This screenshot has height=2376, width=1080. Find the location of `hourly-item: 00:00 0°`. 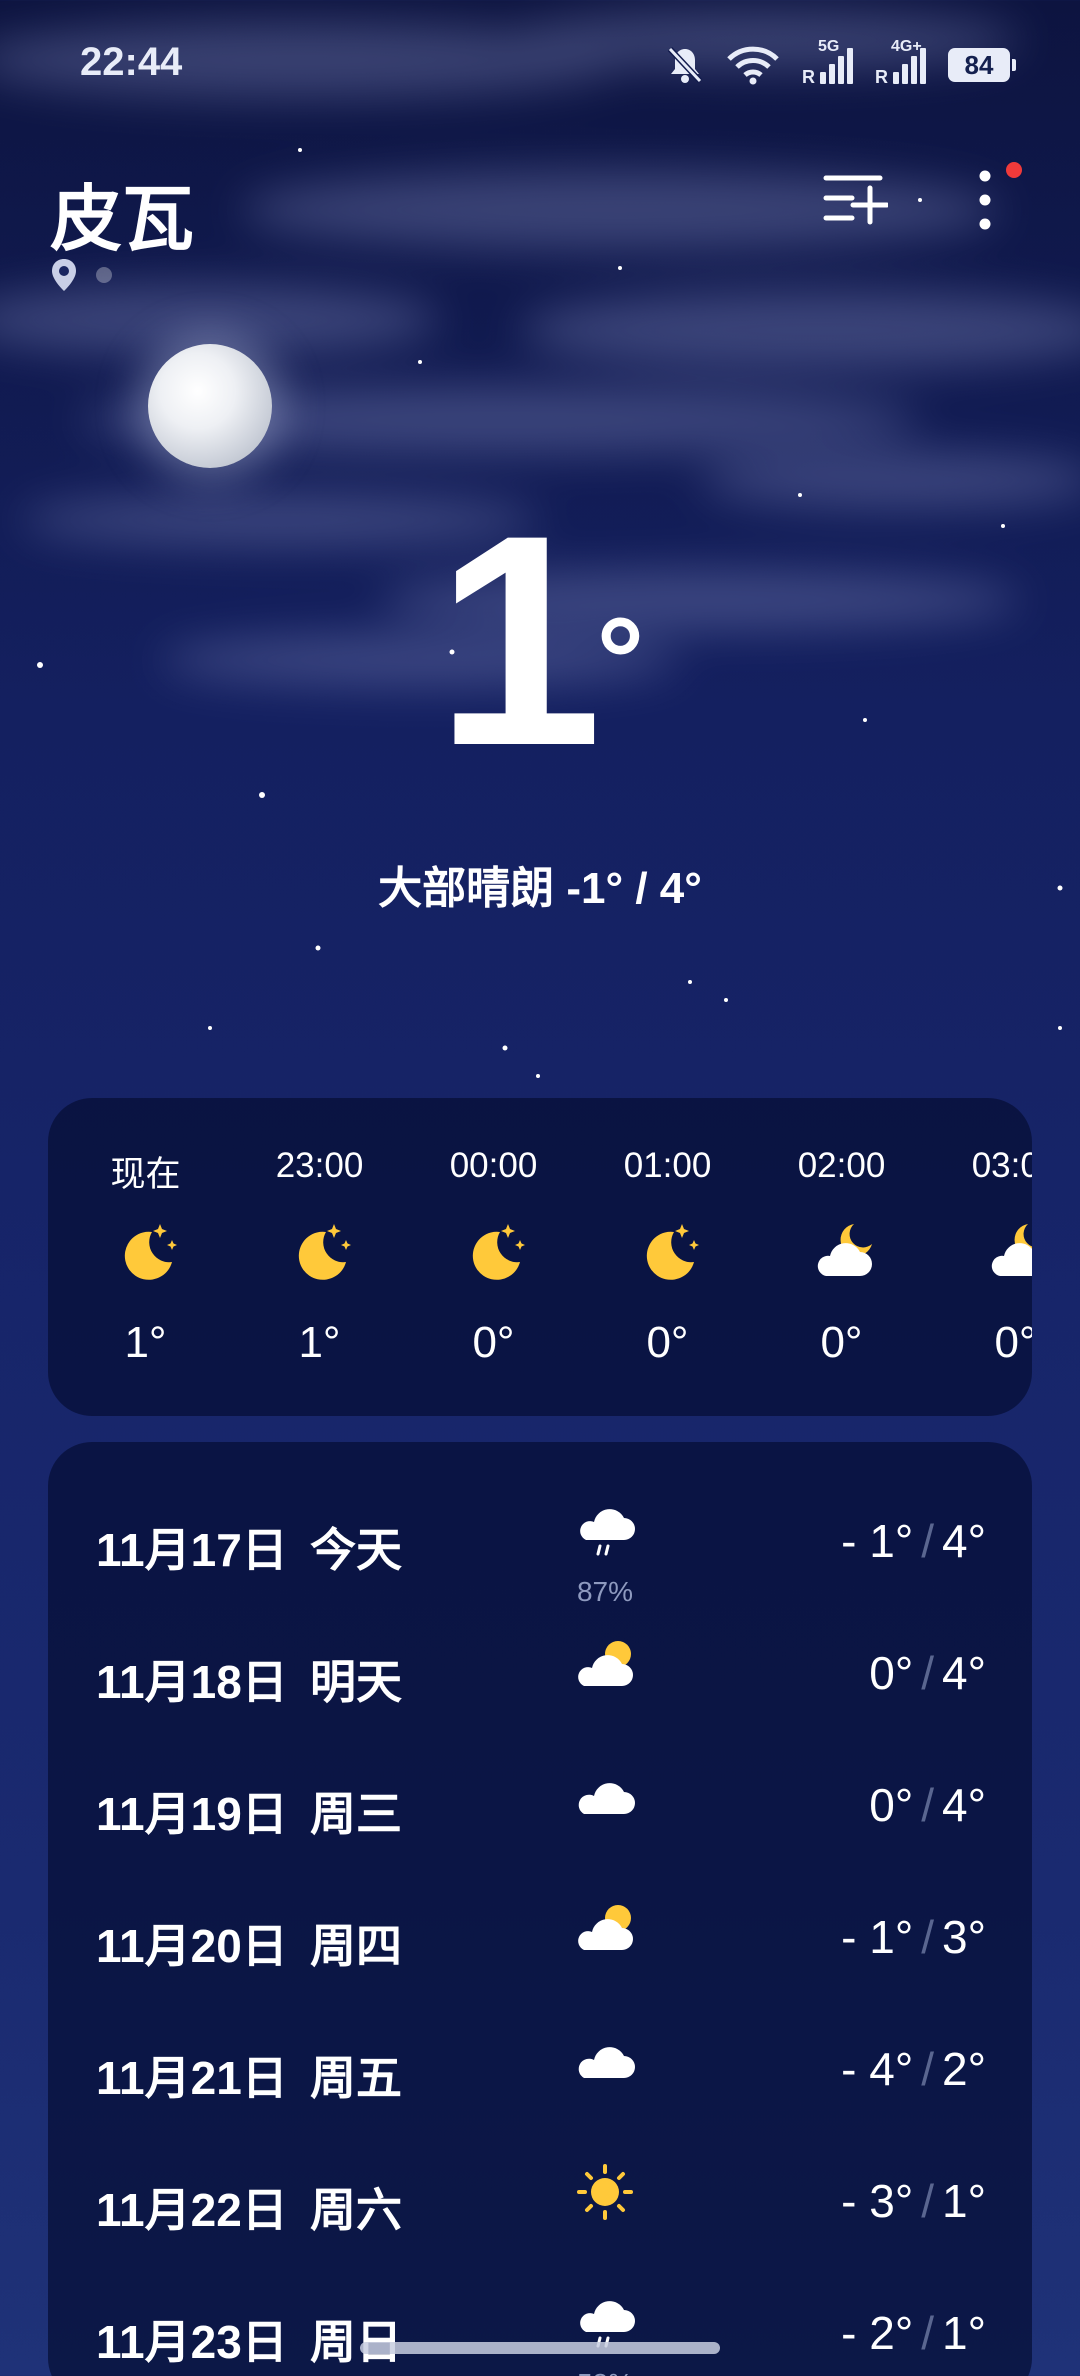

hourly-item: 00:00 0° is located at coordinates (493, 1257).